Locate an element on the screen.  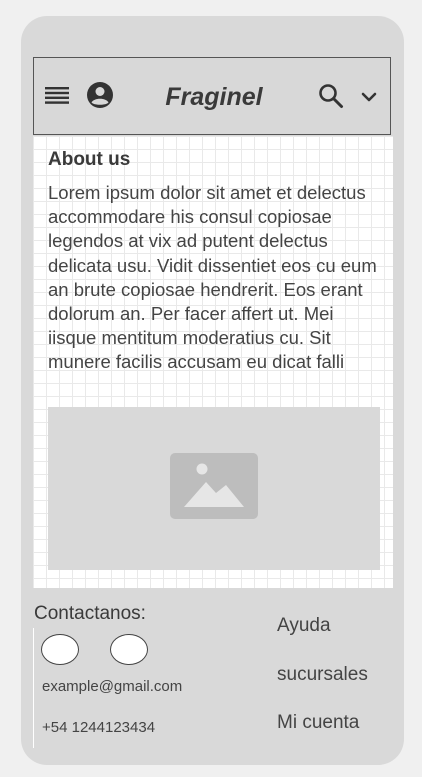
image-icon is located at coordinates (214, 488).